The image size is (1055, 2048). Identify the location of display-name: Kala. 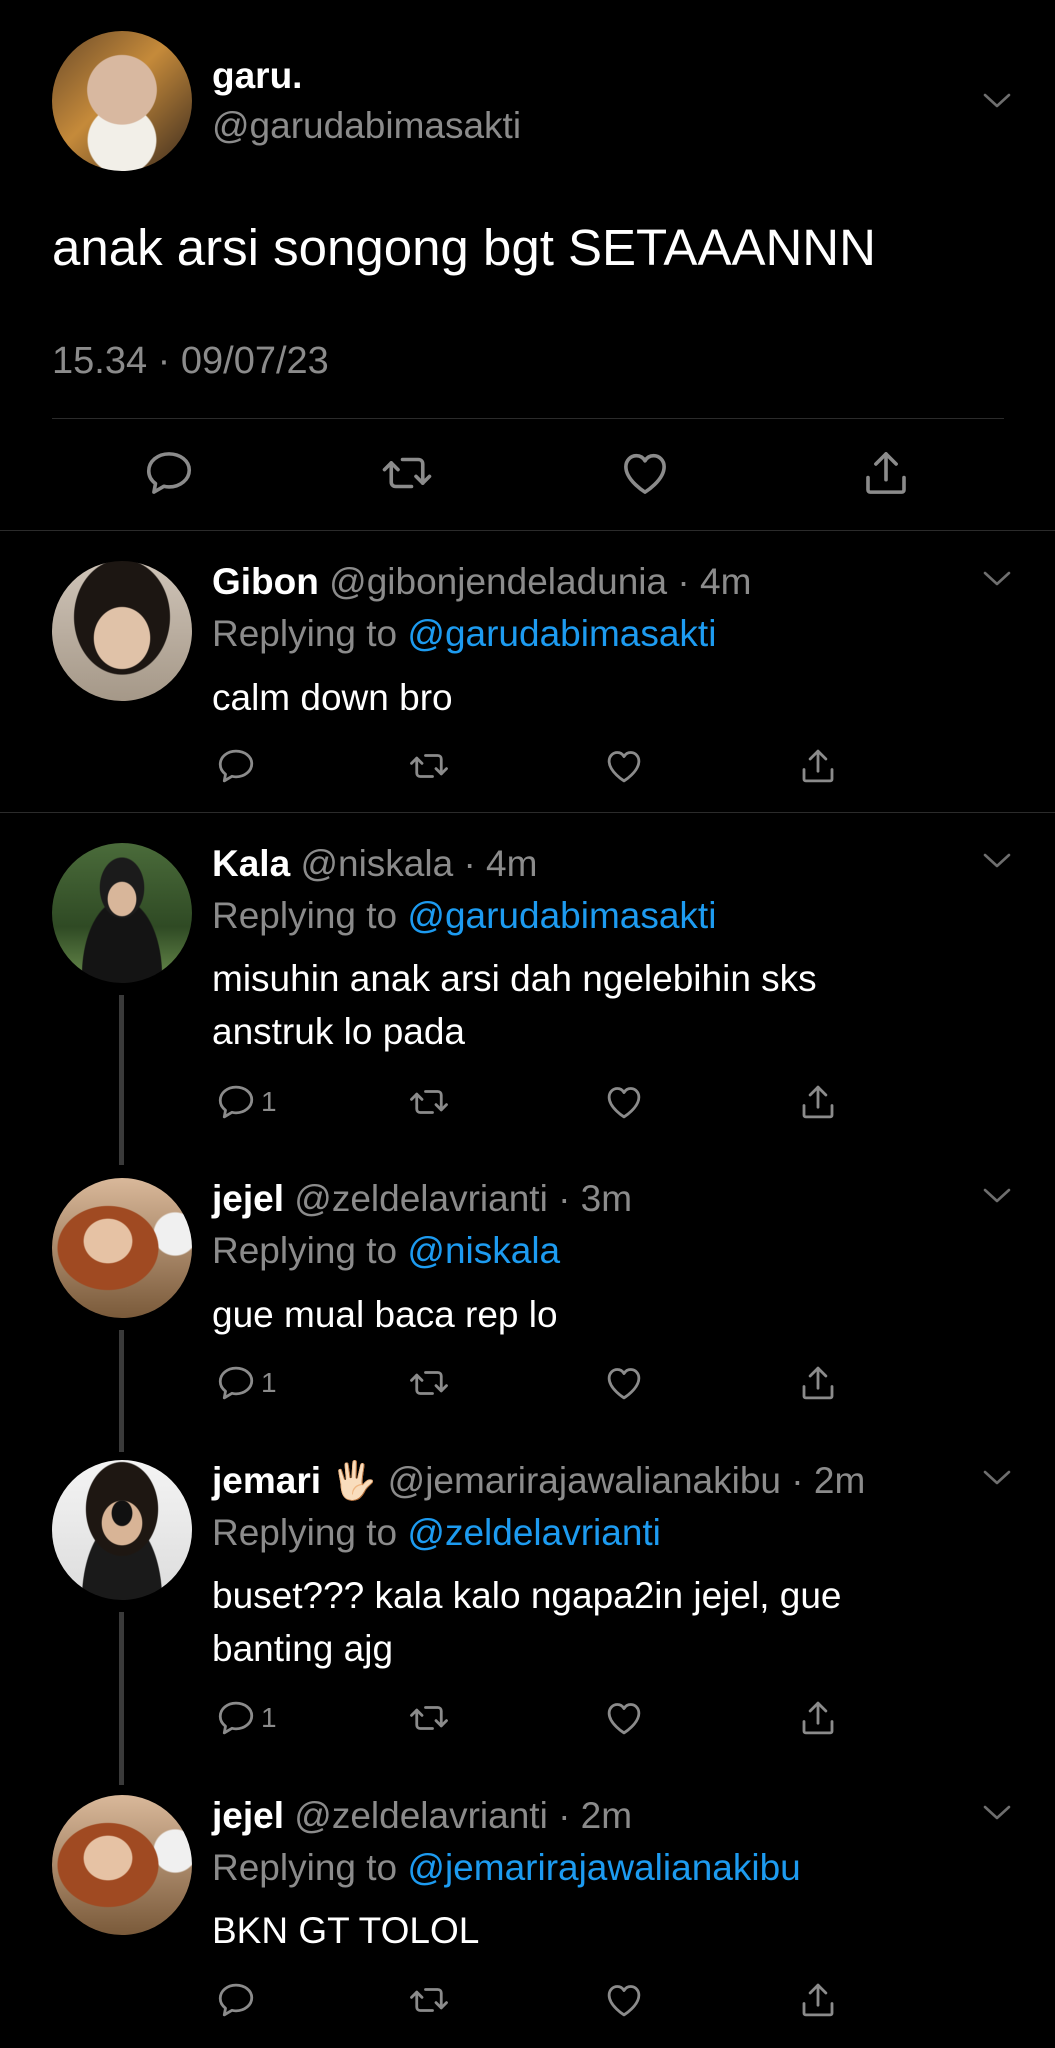
(251, 863).